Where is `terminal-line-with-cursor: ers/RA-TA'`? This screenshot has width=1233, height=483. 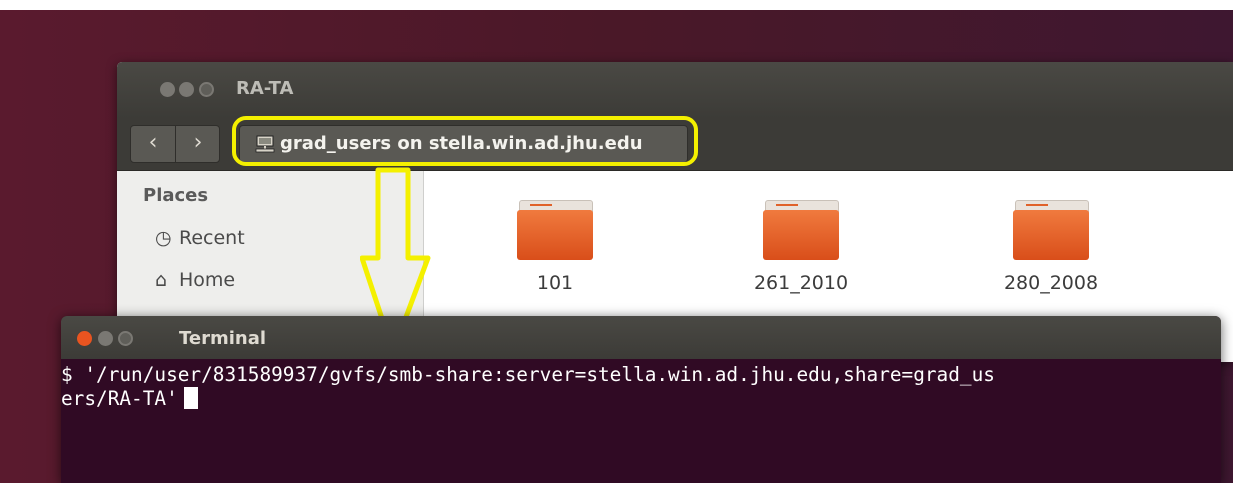 terminal-line-with-cursor: ers/RA-TA' is located at coordinates (641, 399).